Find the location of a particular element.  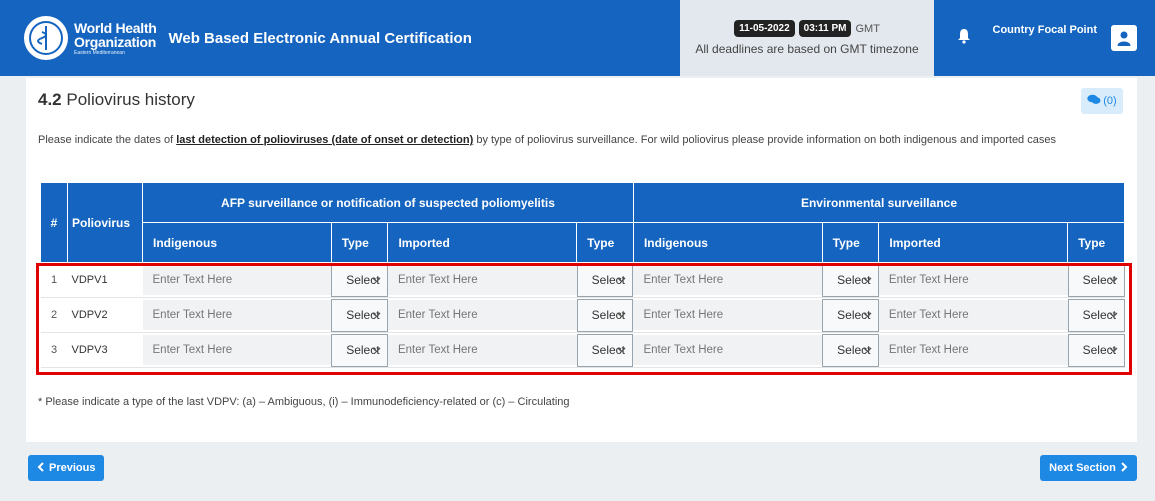

poliovirus-name: VDPV1 is located at coordinates (105, 280).